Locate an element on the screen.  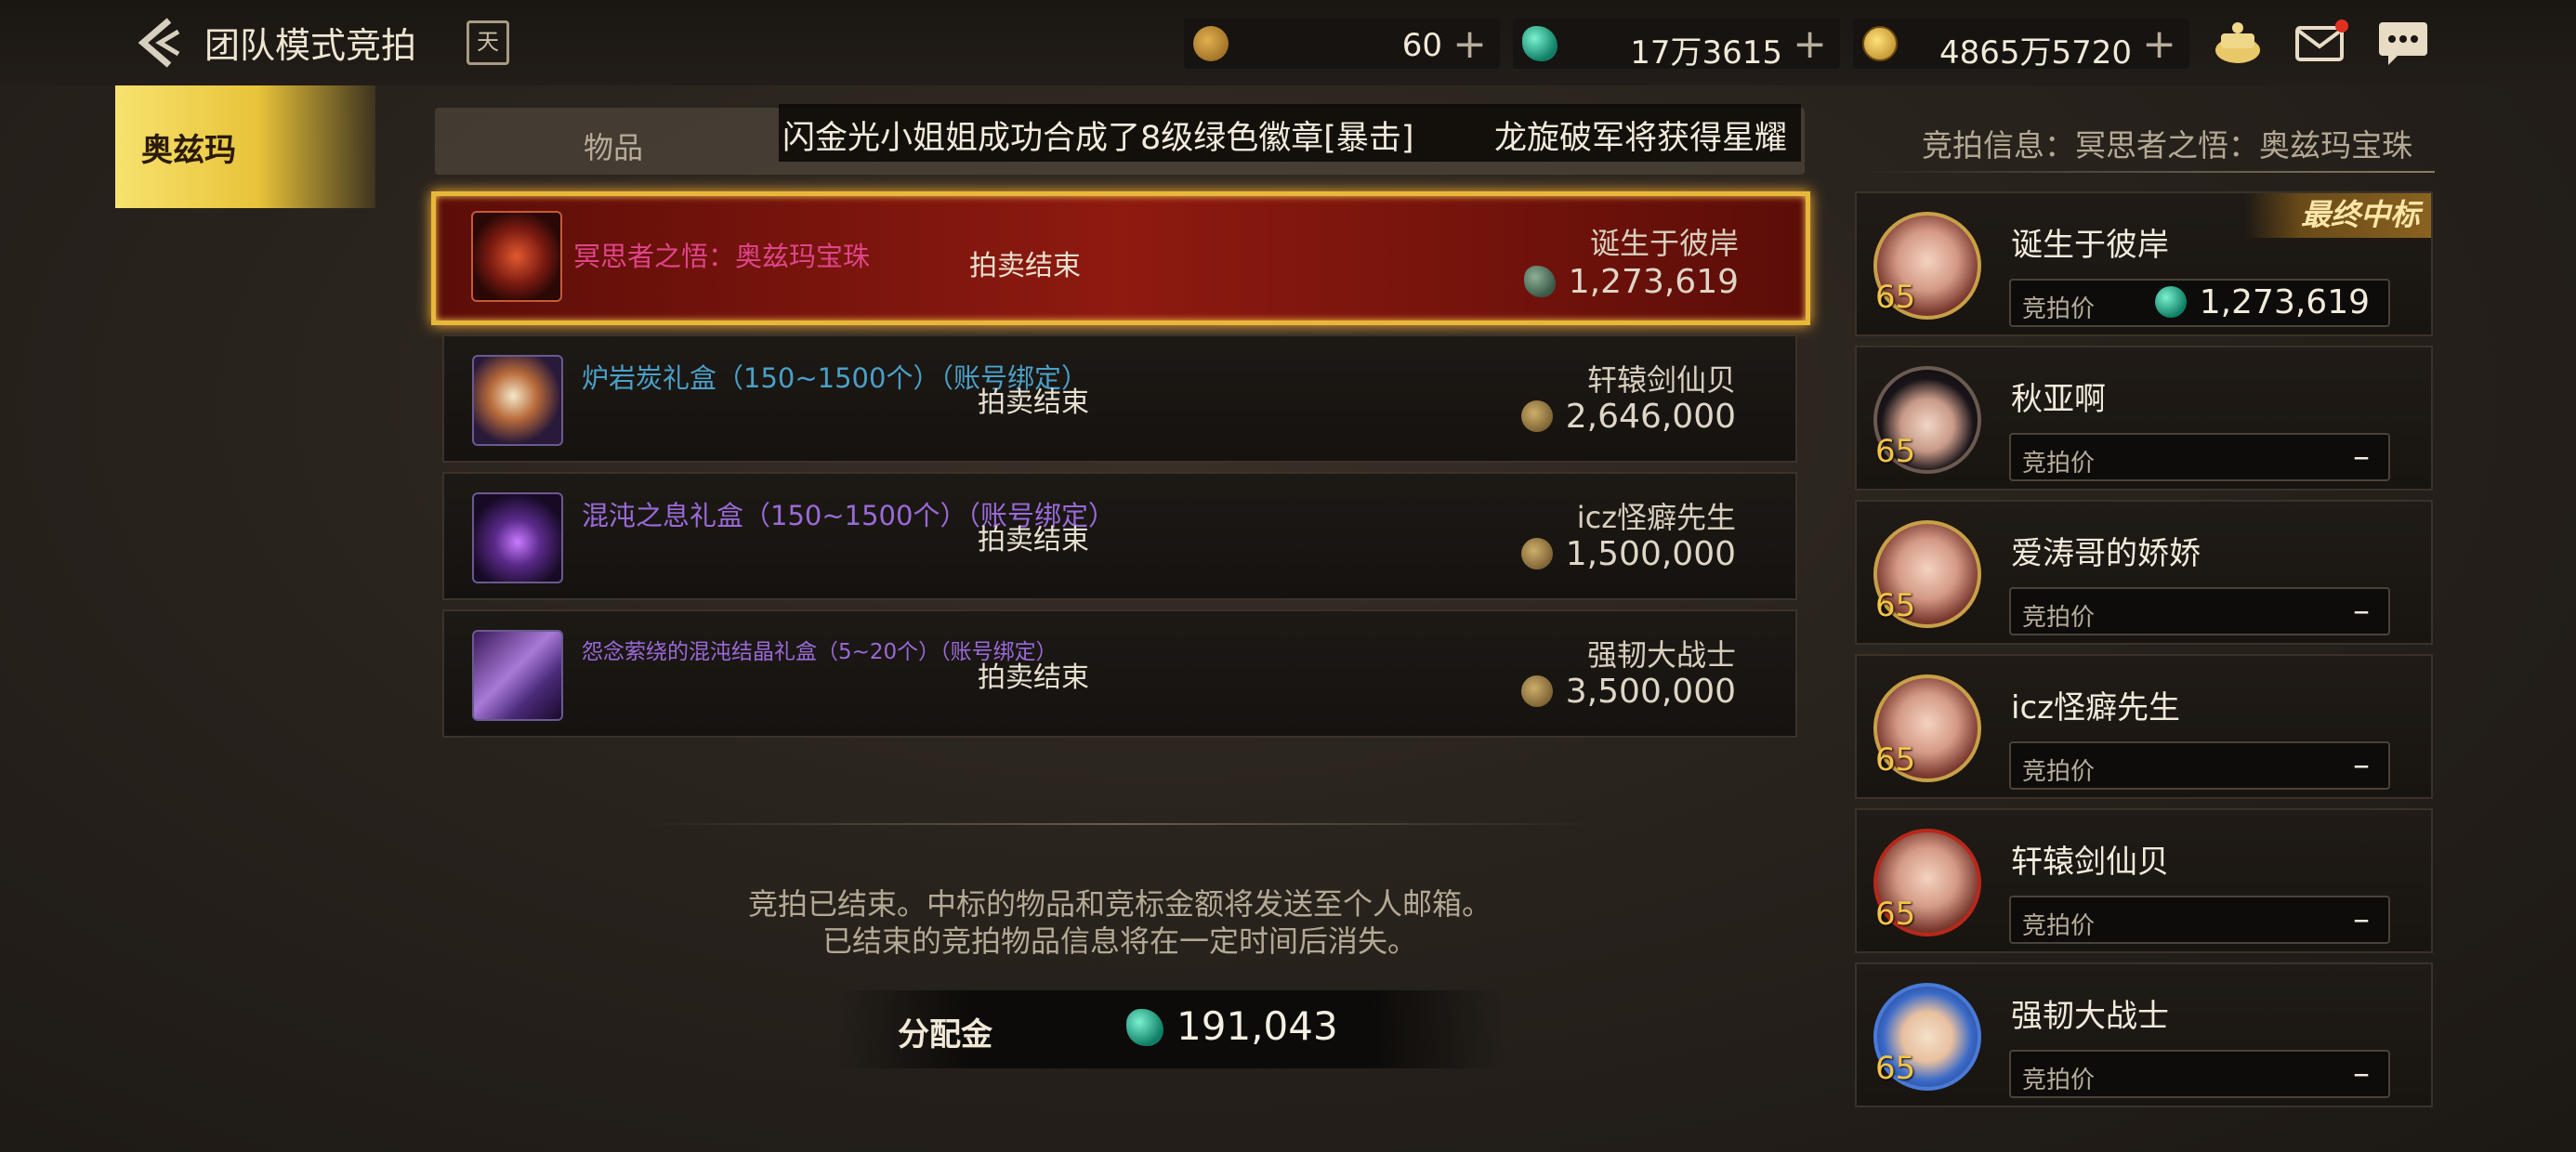
bid-amount: 1,273,619 is located at coordinates (2284, 302).